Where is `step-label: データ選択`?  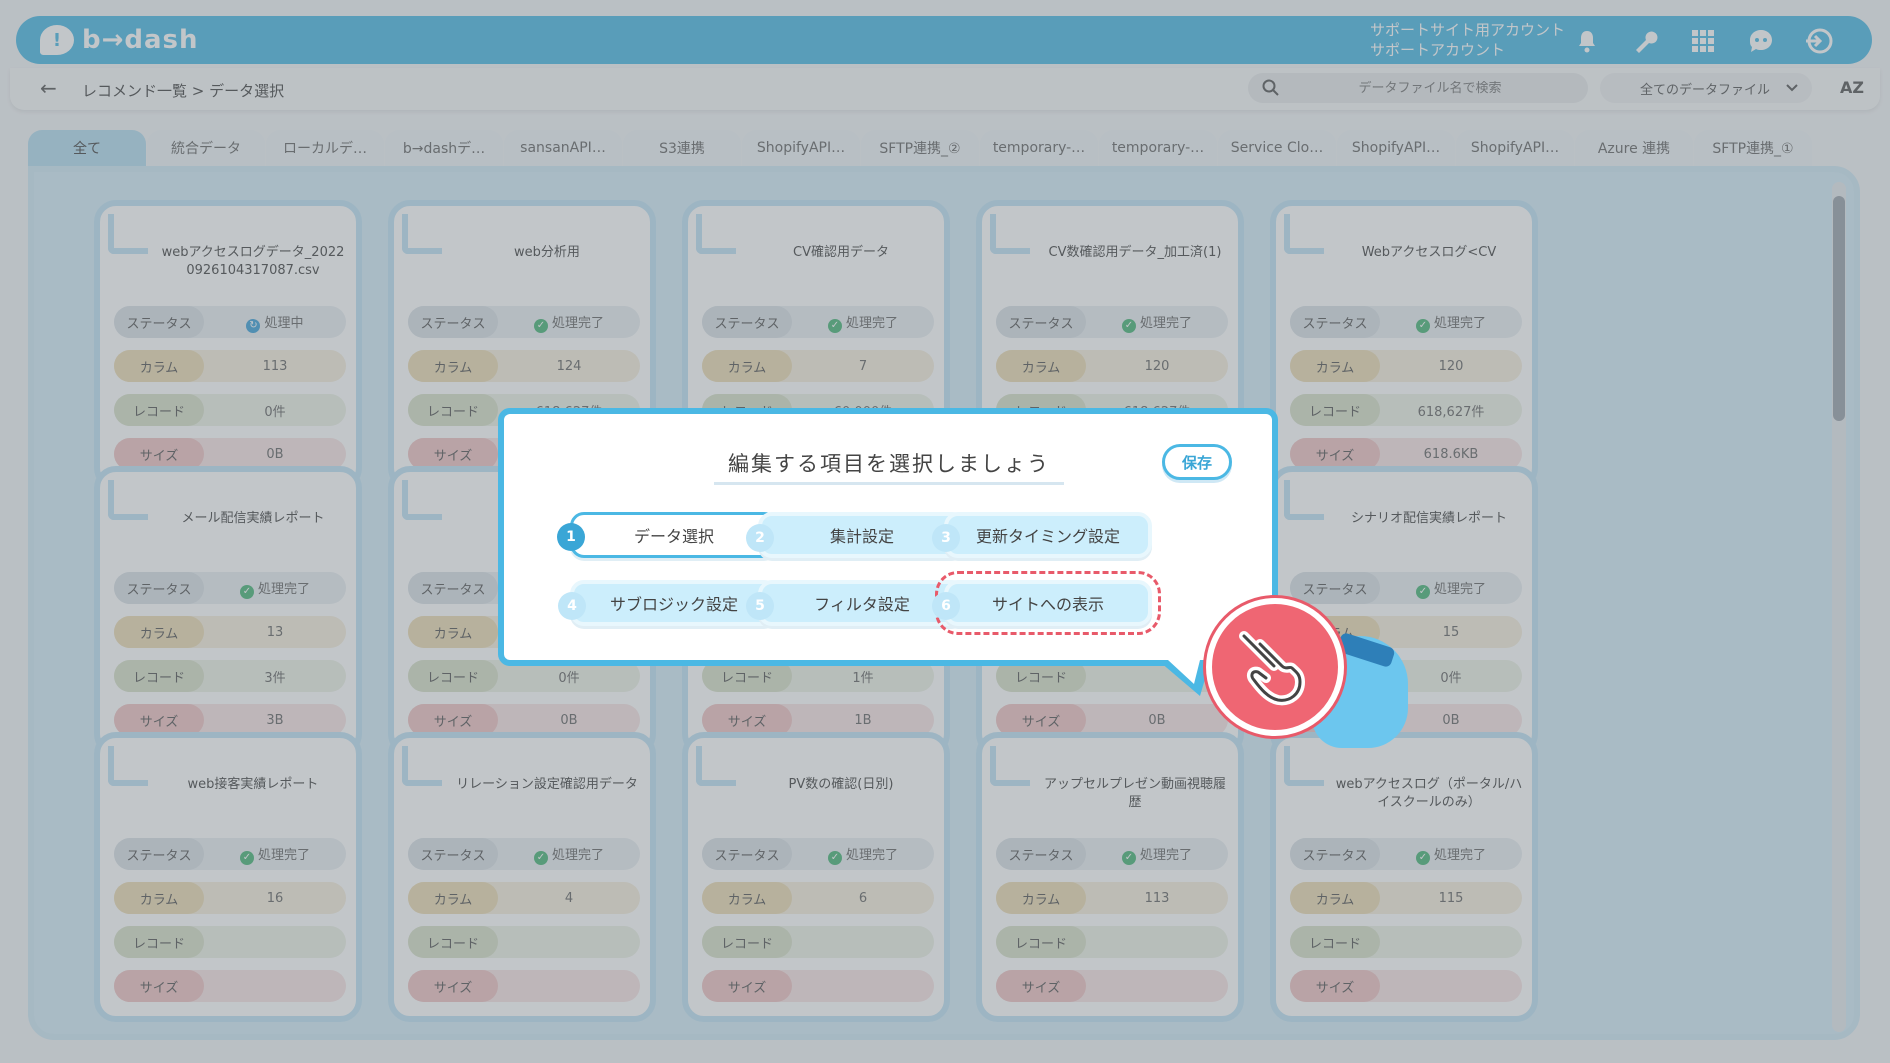
step-label: データ選択 is located at coordinates (673, 536).